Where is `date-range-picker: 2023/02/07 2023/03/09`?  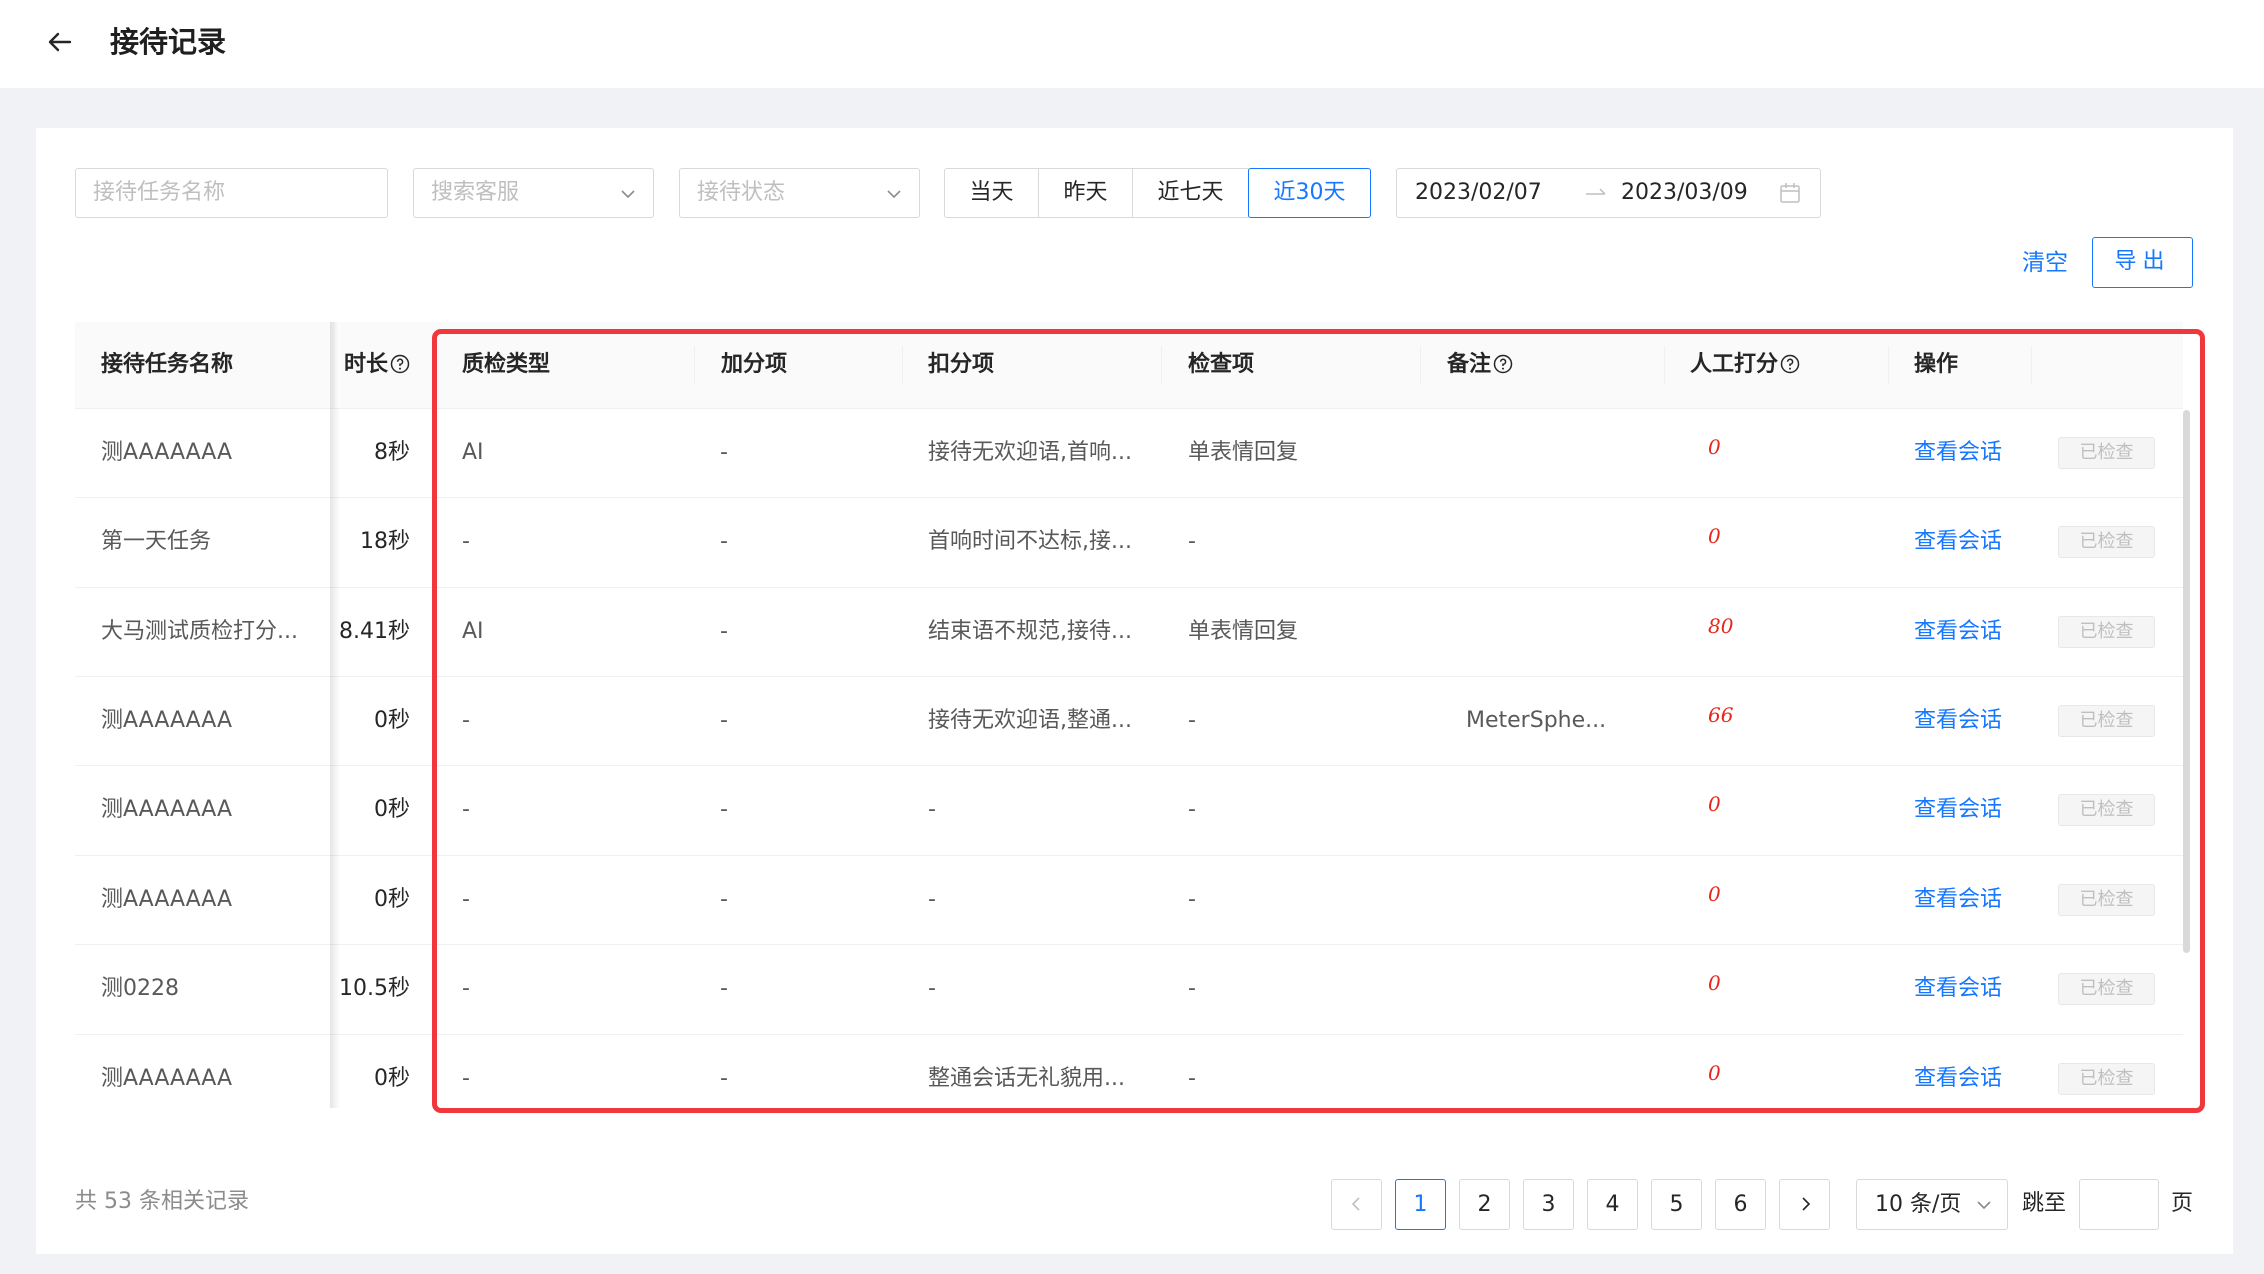 date-range-picker: 2023/02/07 2023/03/09 is located at coordinates (1608, 193).